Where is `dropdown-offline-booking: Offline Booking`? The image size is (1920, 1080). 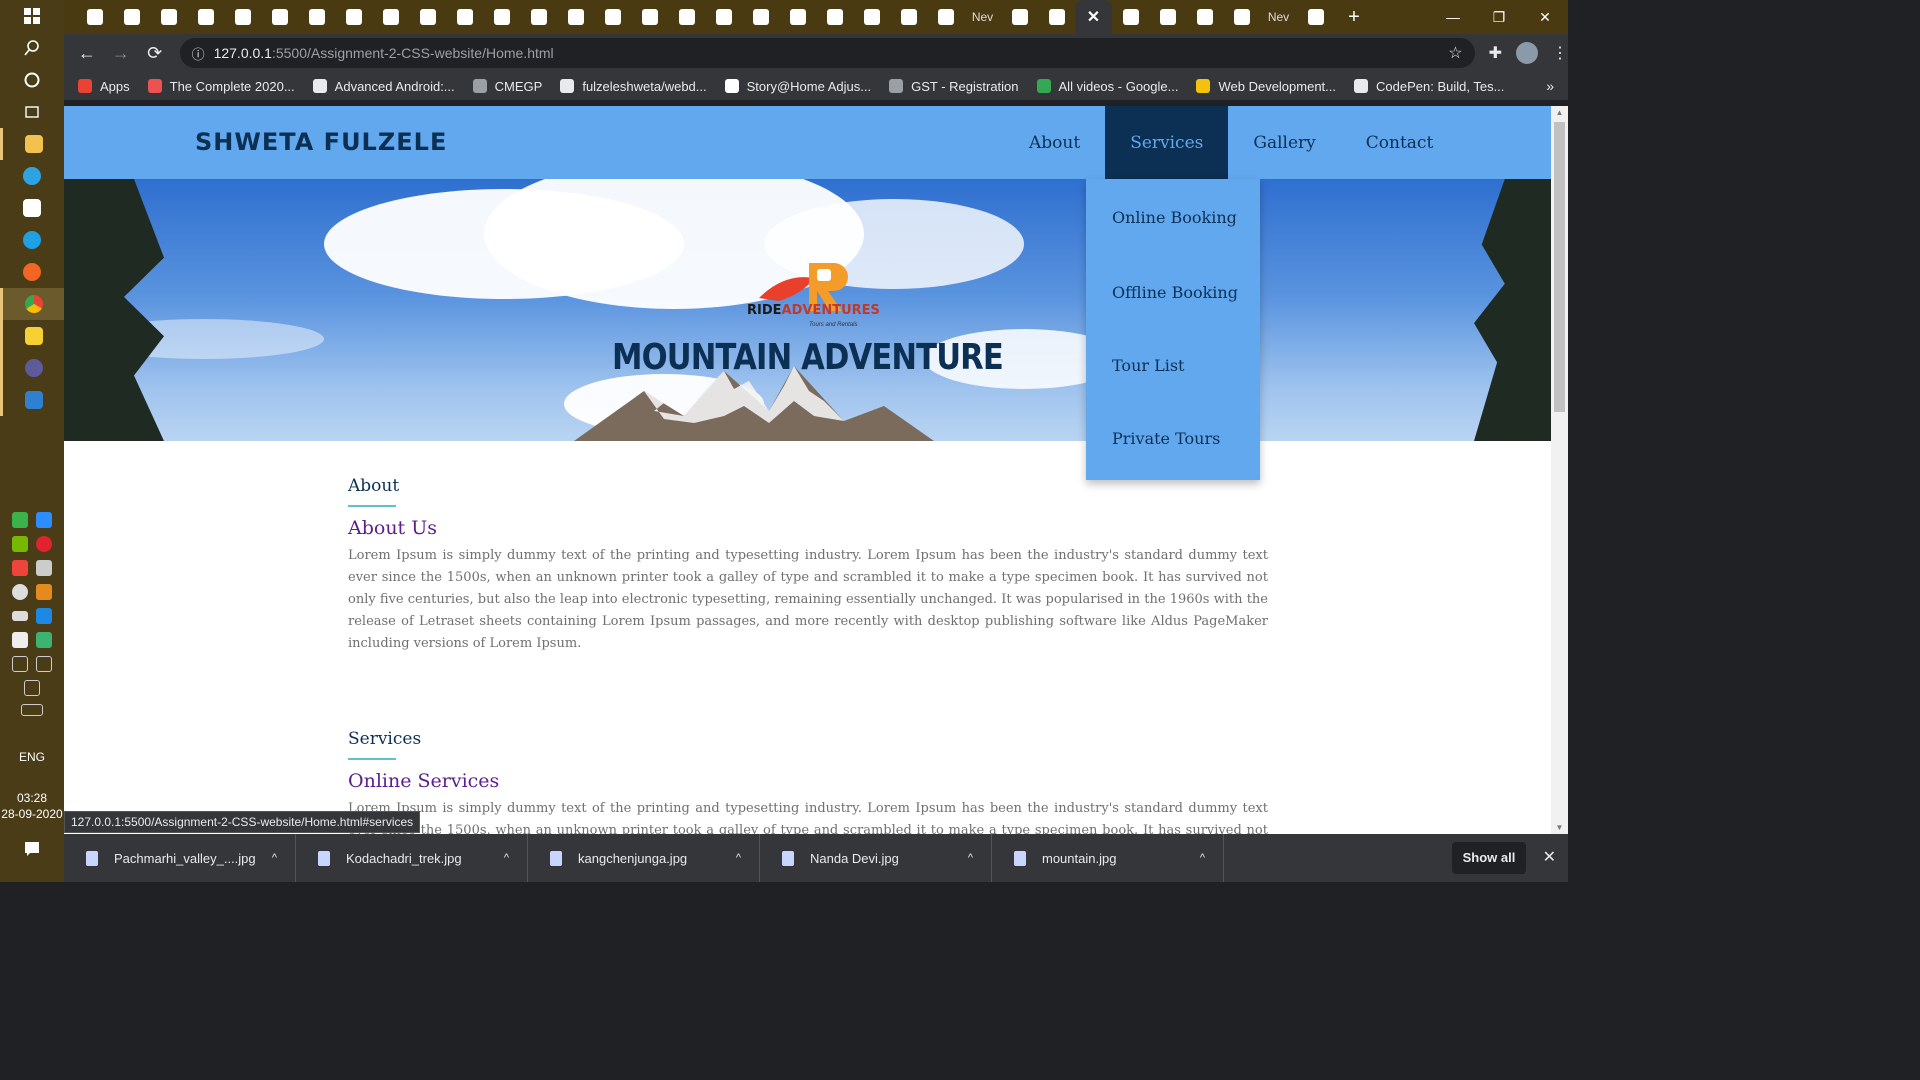 dropdown-offline-booking: Offline Booking is located at coordinates (1173, 292).